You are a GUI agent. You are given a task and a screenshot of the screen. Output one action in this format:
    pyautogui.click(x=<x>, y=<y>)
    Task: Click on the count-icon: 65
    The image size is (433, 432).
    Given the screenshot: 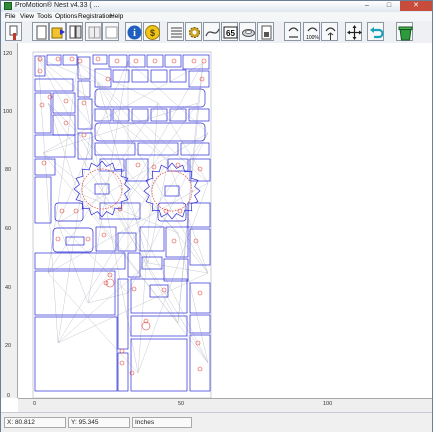 What is the action you would take?
    pyautogui.click(x=230, y=32)
    